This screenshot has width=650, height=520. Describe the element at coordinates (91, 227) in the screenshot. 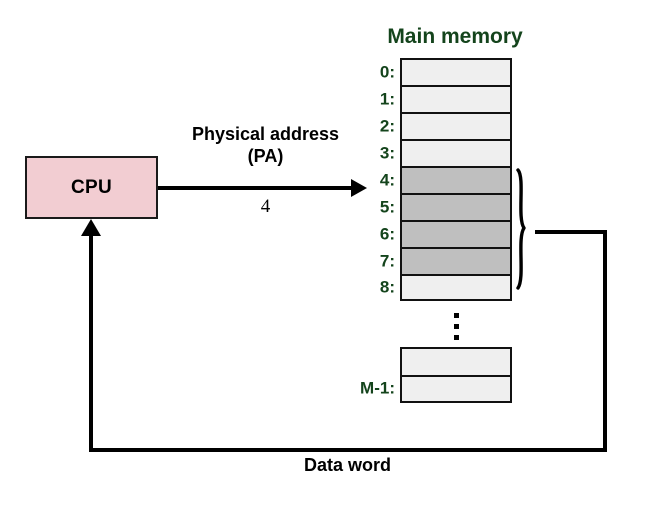

I see `arrow-up-icon` at that location.